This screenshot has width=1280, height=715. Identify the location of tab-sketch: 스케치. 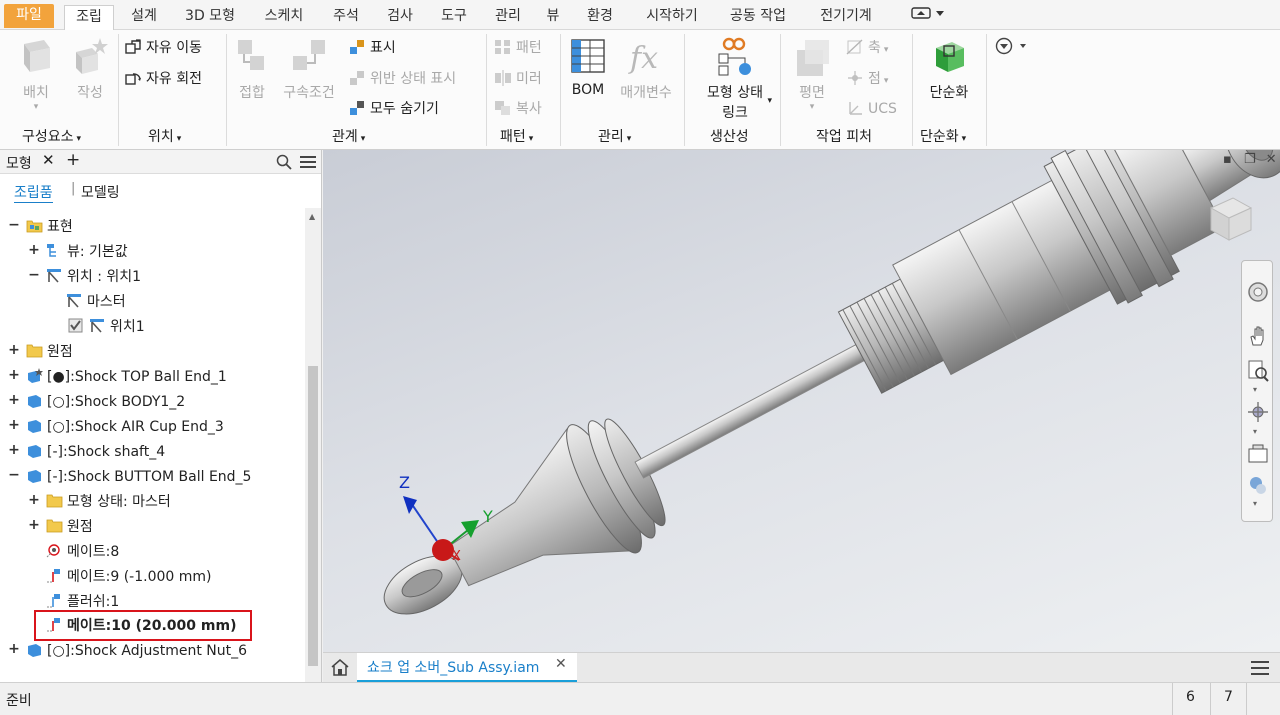
(284, 17).